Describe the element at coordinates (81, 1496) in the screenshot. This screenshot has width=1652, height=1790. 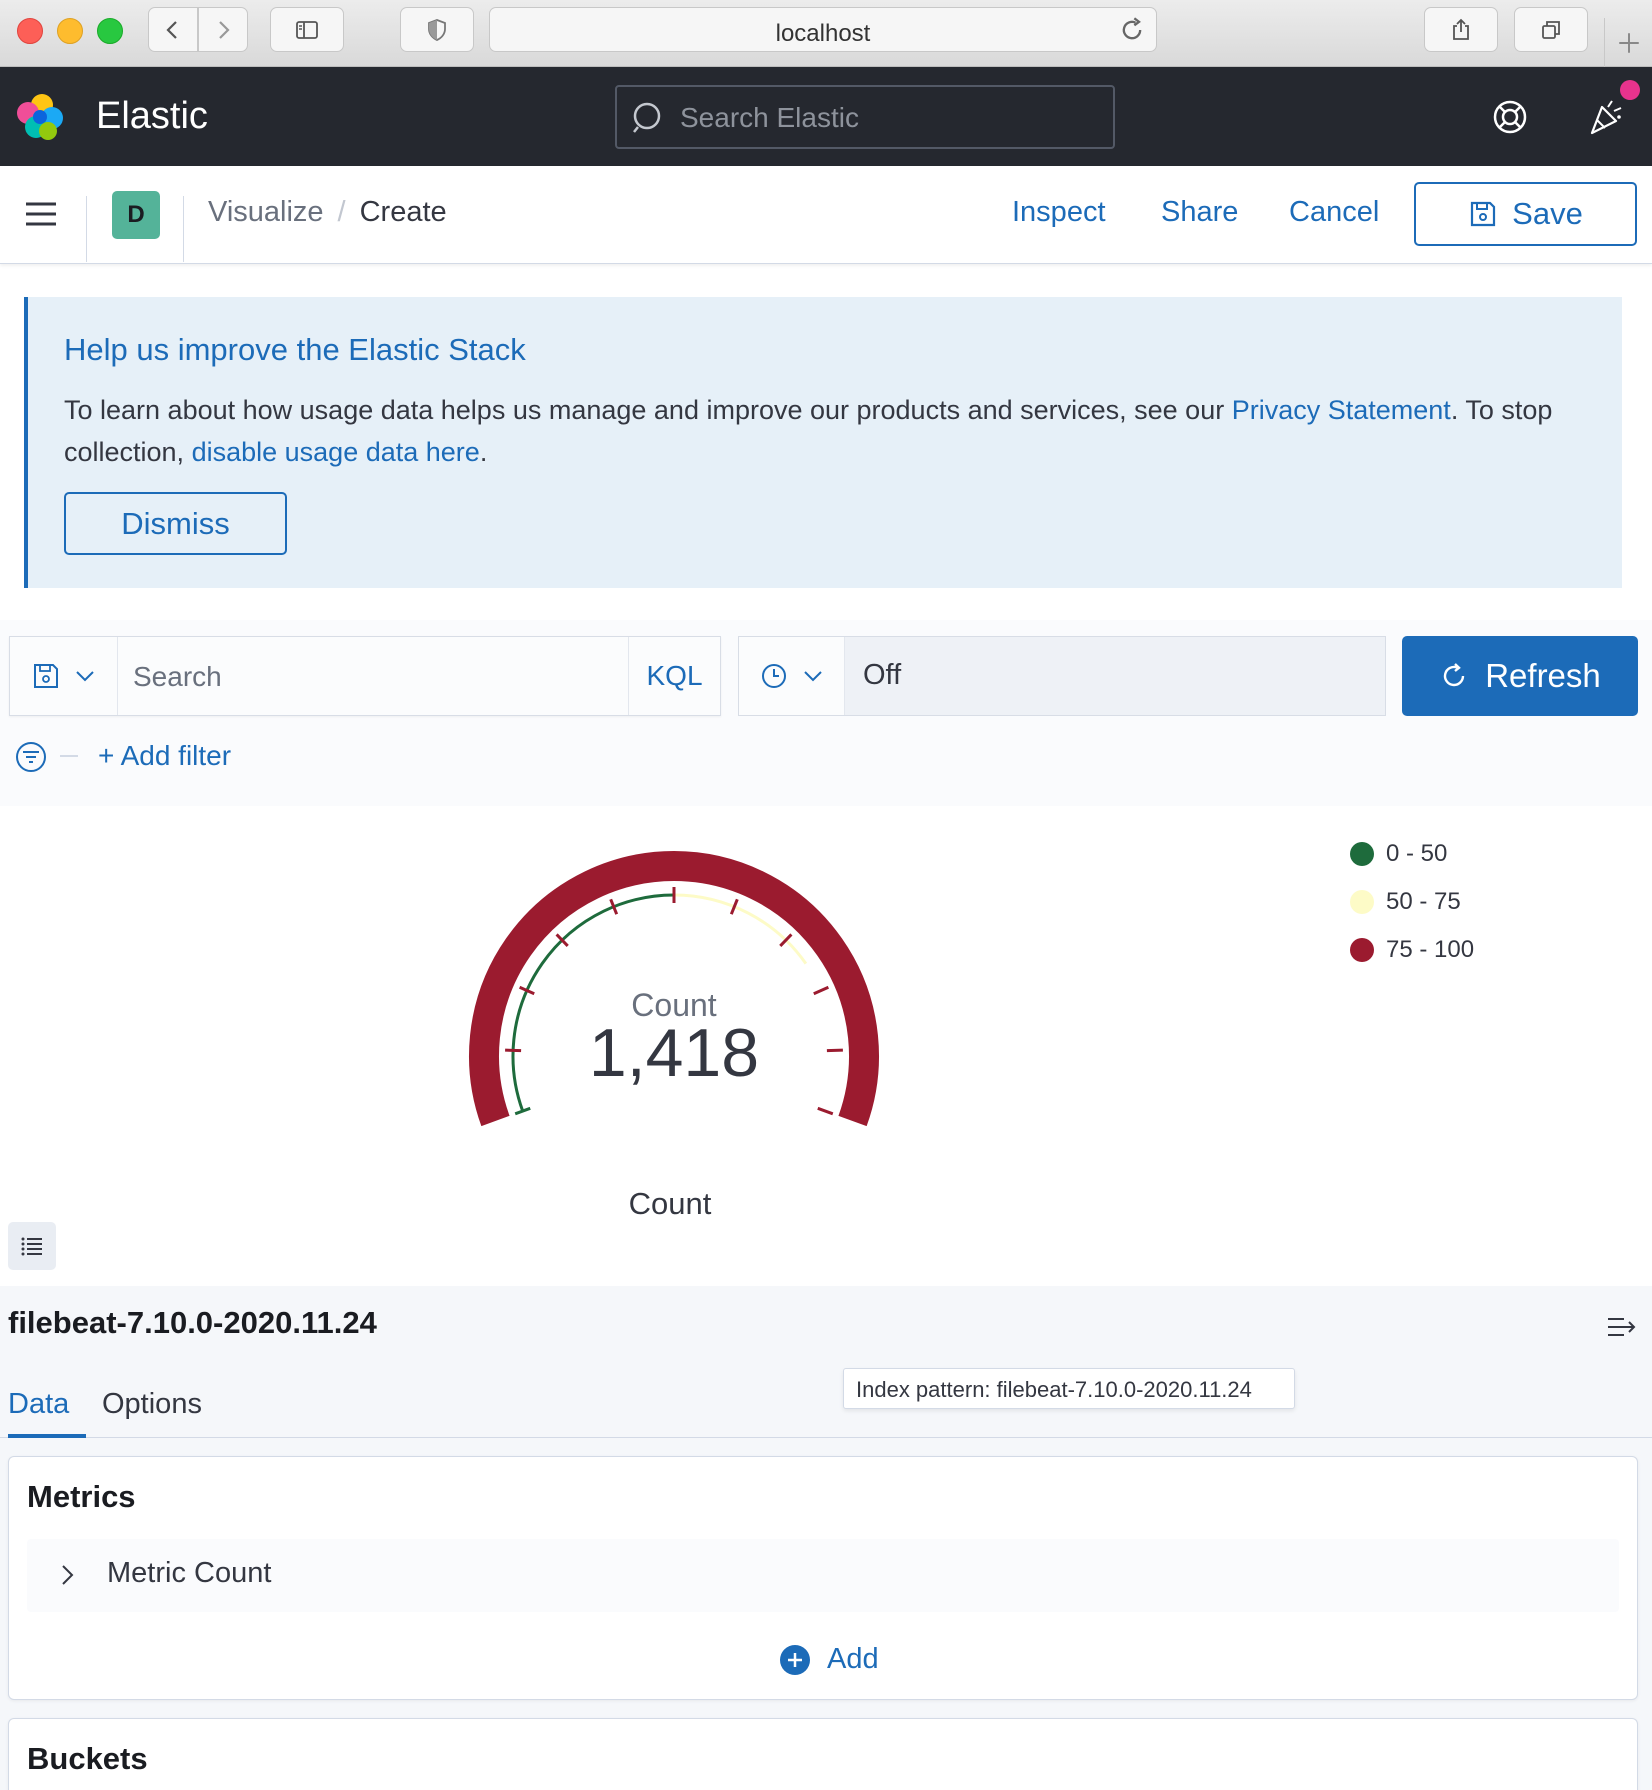
I see `metrics-title: Metrics` at that location.